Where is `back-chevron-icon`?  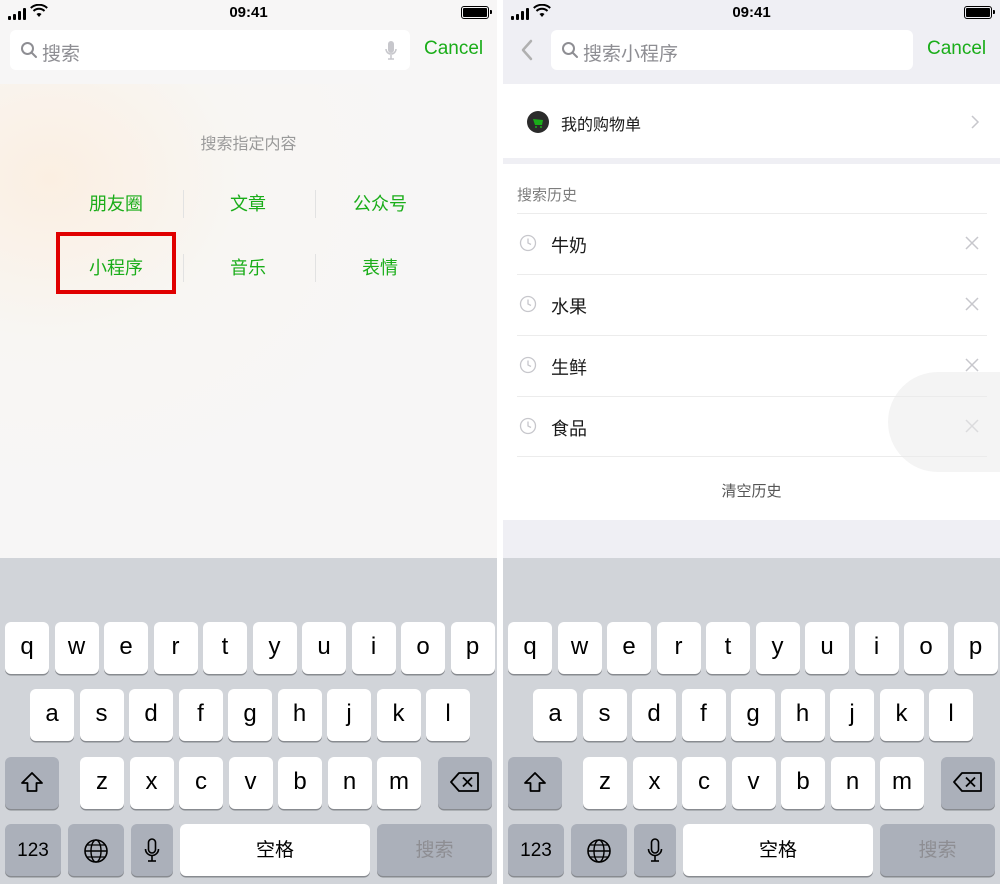
back-chevron-icon is located at coordinates (527, 50).